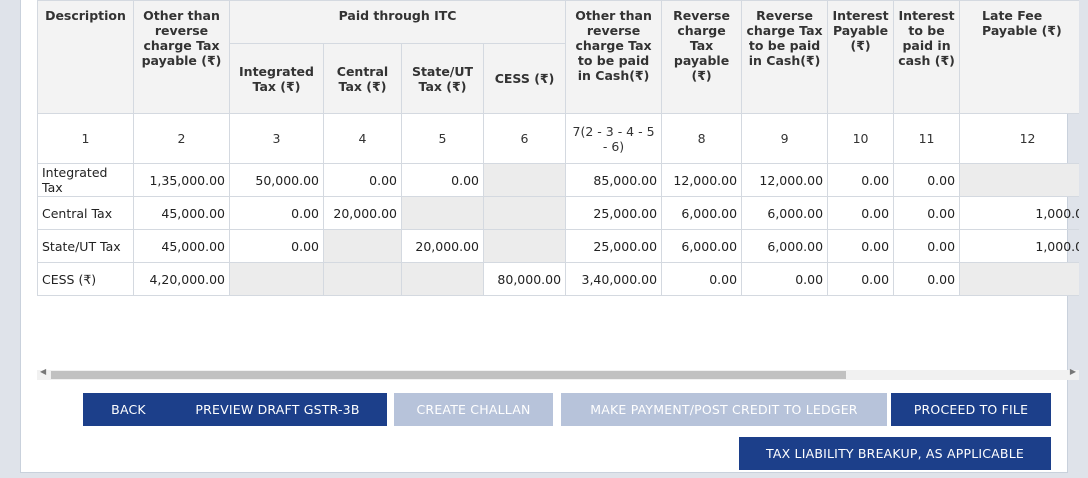 The width and height of the screenshot is (1088, 478). Describe the element at coordinates (448, 375) in the screenshot. I see `scrollbar-thumb` at that location.